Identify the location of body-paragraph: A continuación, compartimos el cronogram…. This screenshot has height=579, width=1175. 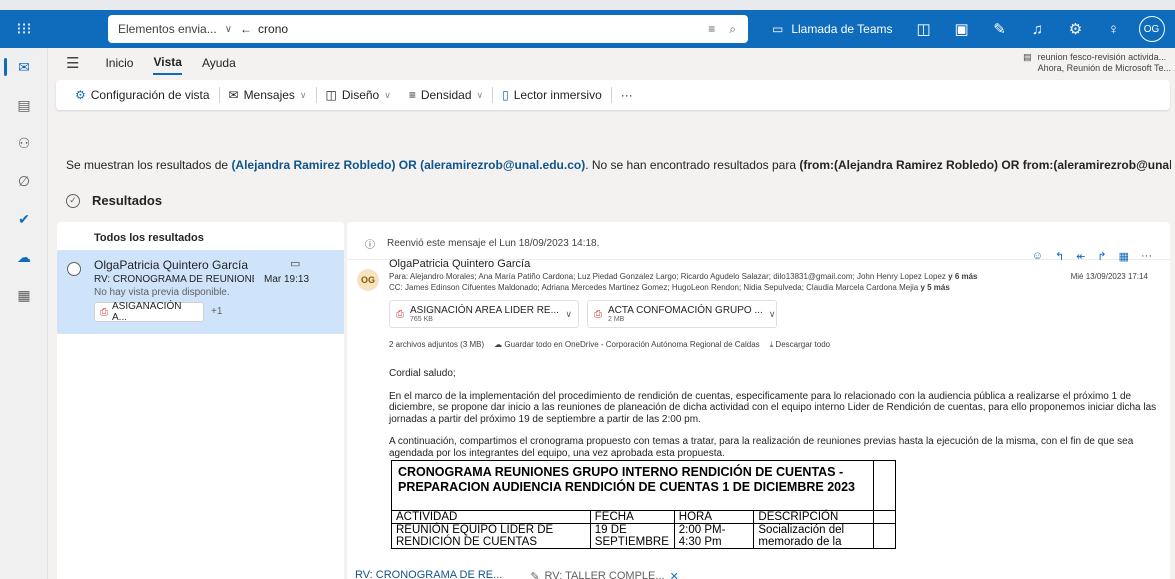
(761, 447).